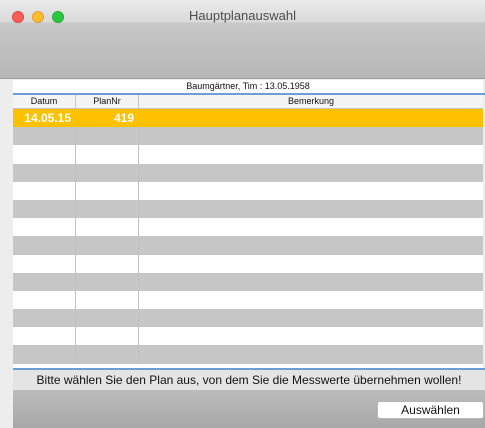 Image resolution: width=485 pixels, height=428 pixels. I want to click on select-button: Auswählen, so click(430, 410).